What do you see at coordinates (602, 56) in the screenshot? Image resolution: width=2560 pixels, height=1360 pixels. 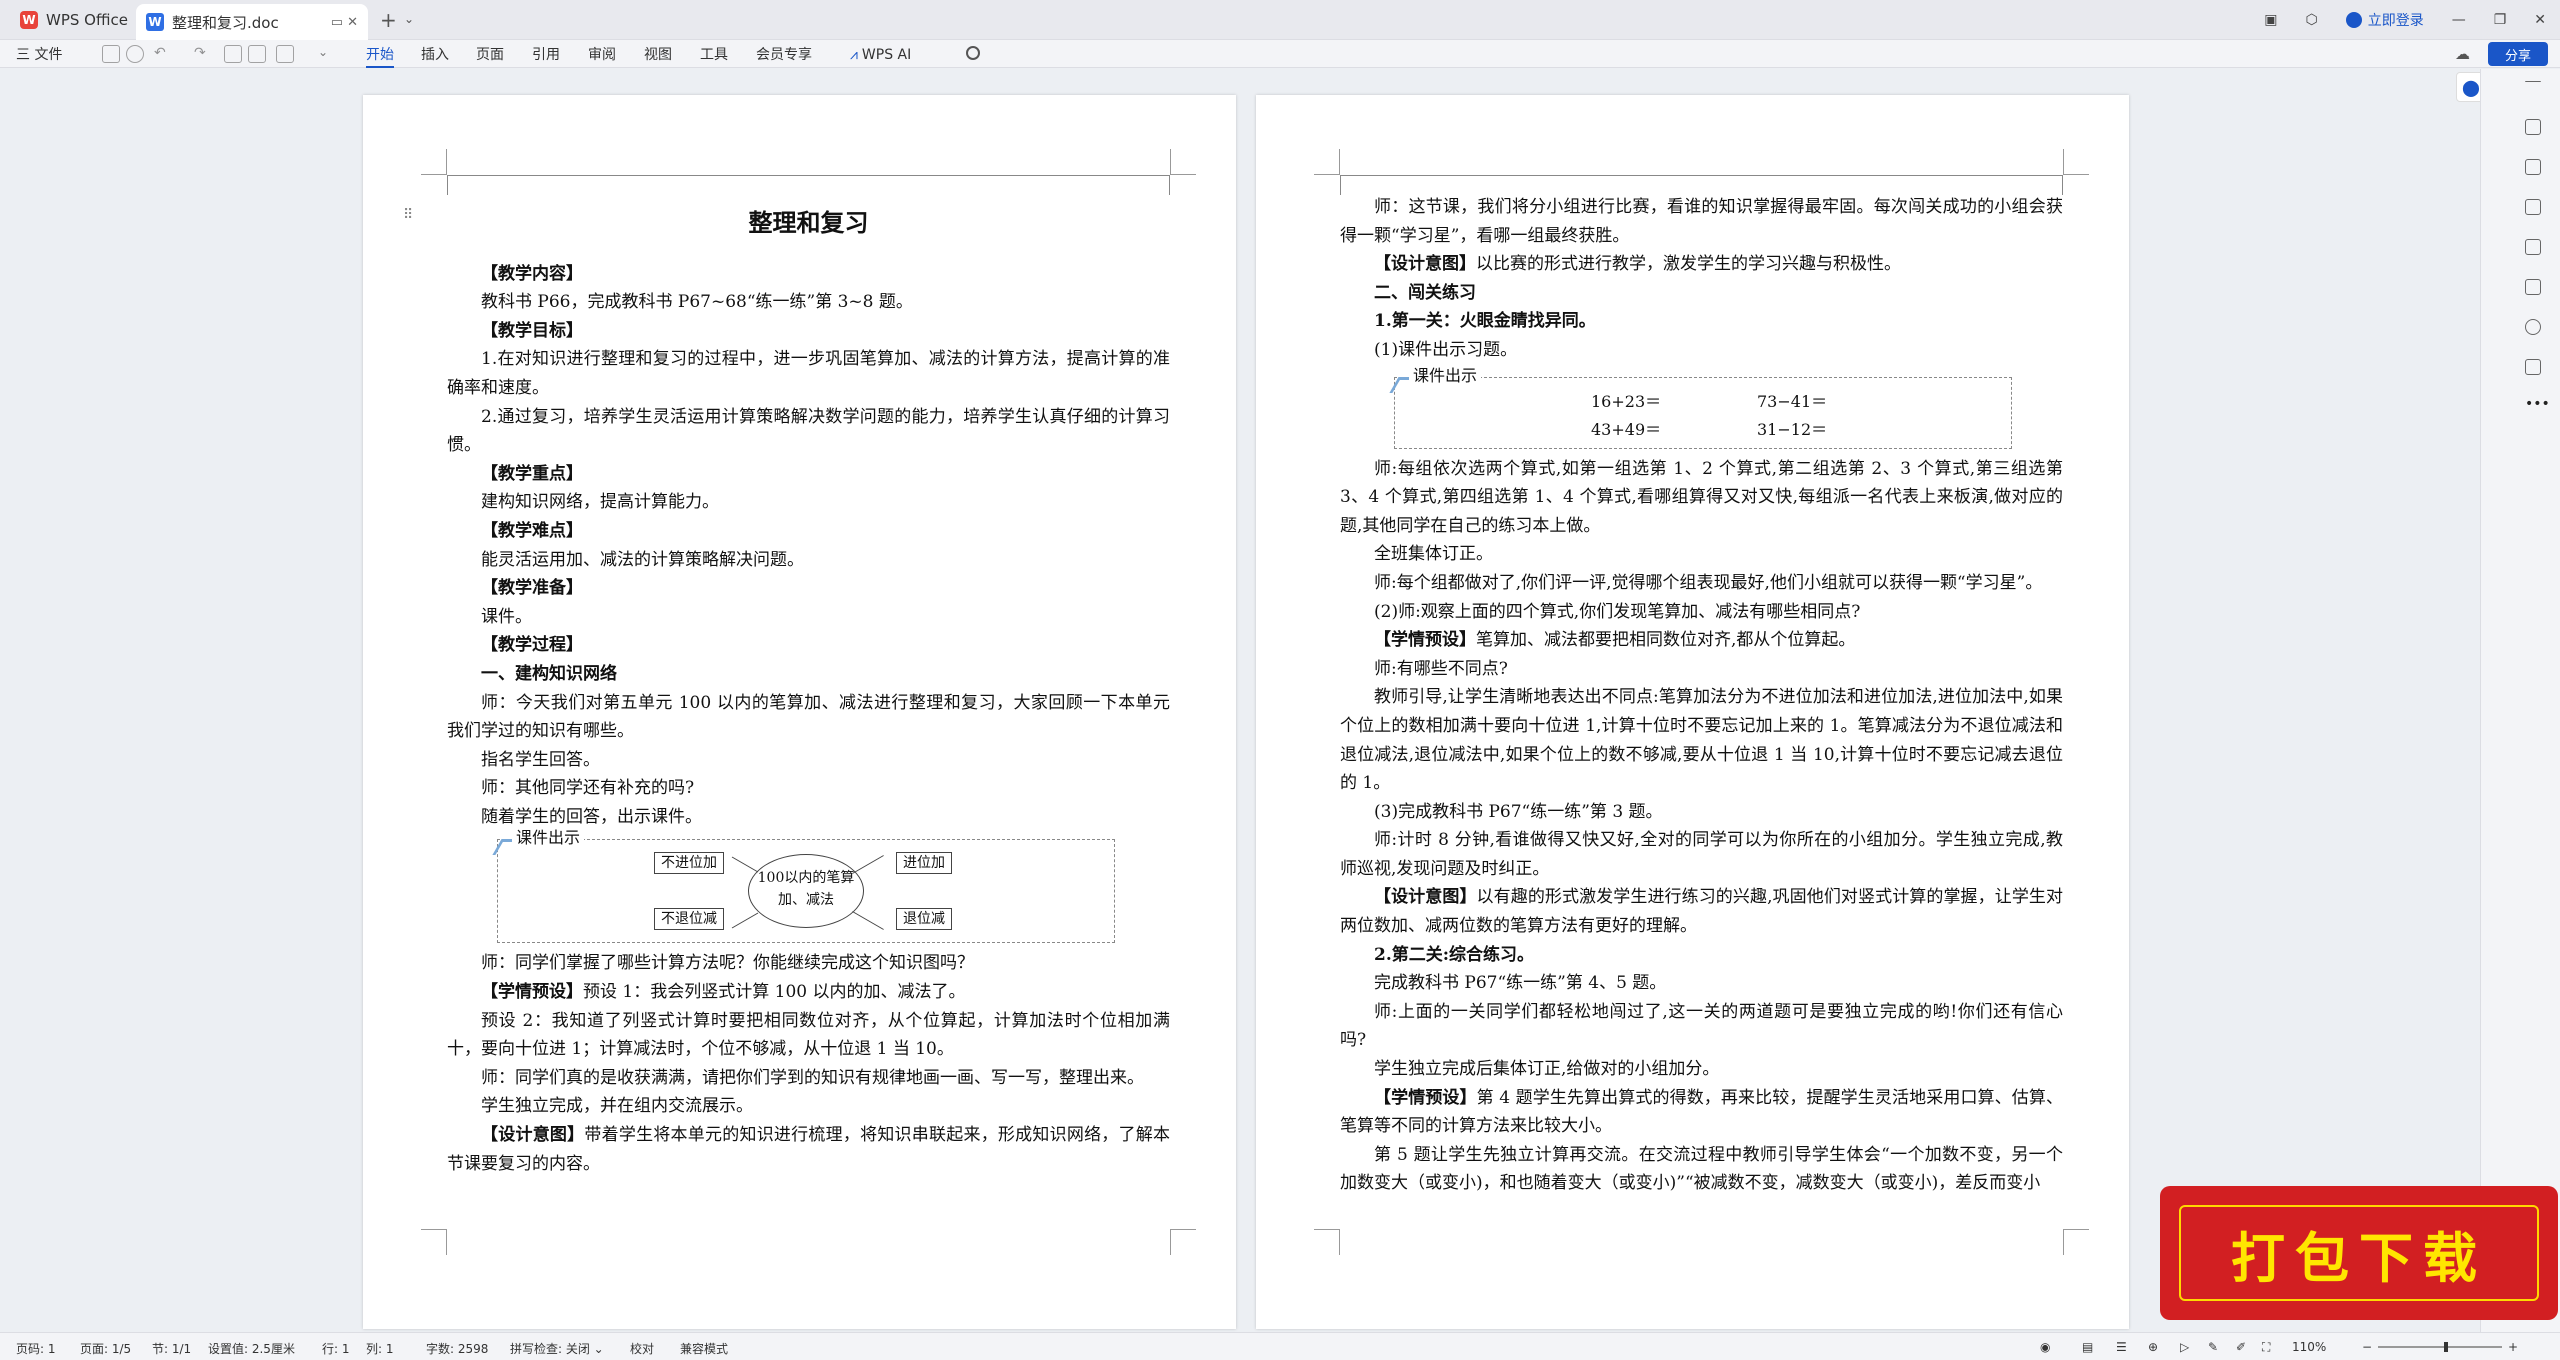 I see `tab-review: 审阅` at bounding box center [602, 56].